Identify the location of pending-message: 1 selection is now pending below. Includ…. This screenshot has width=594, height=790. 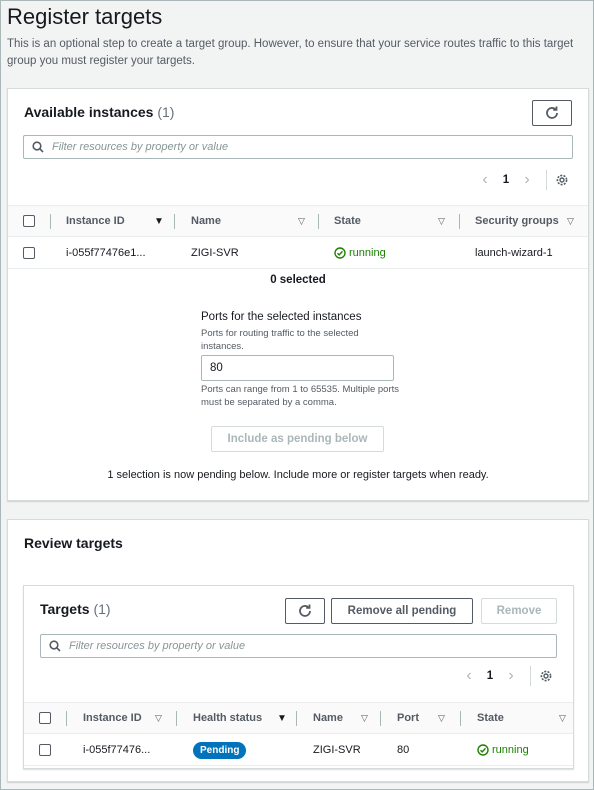
(298, 475).